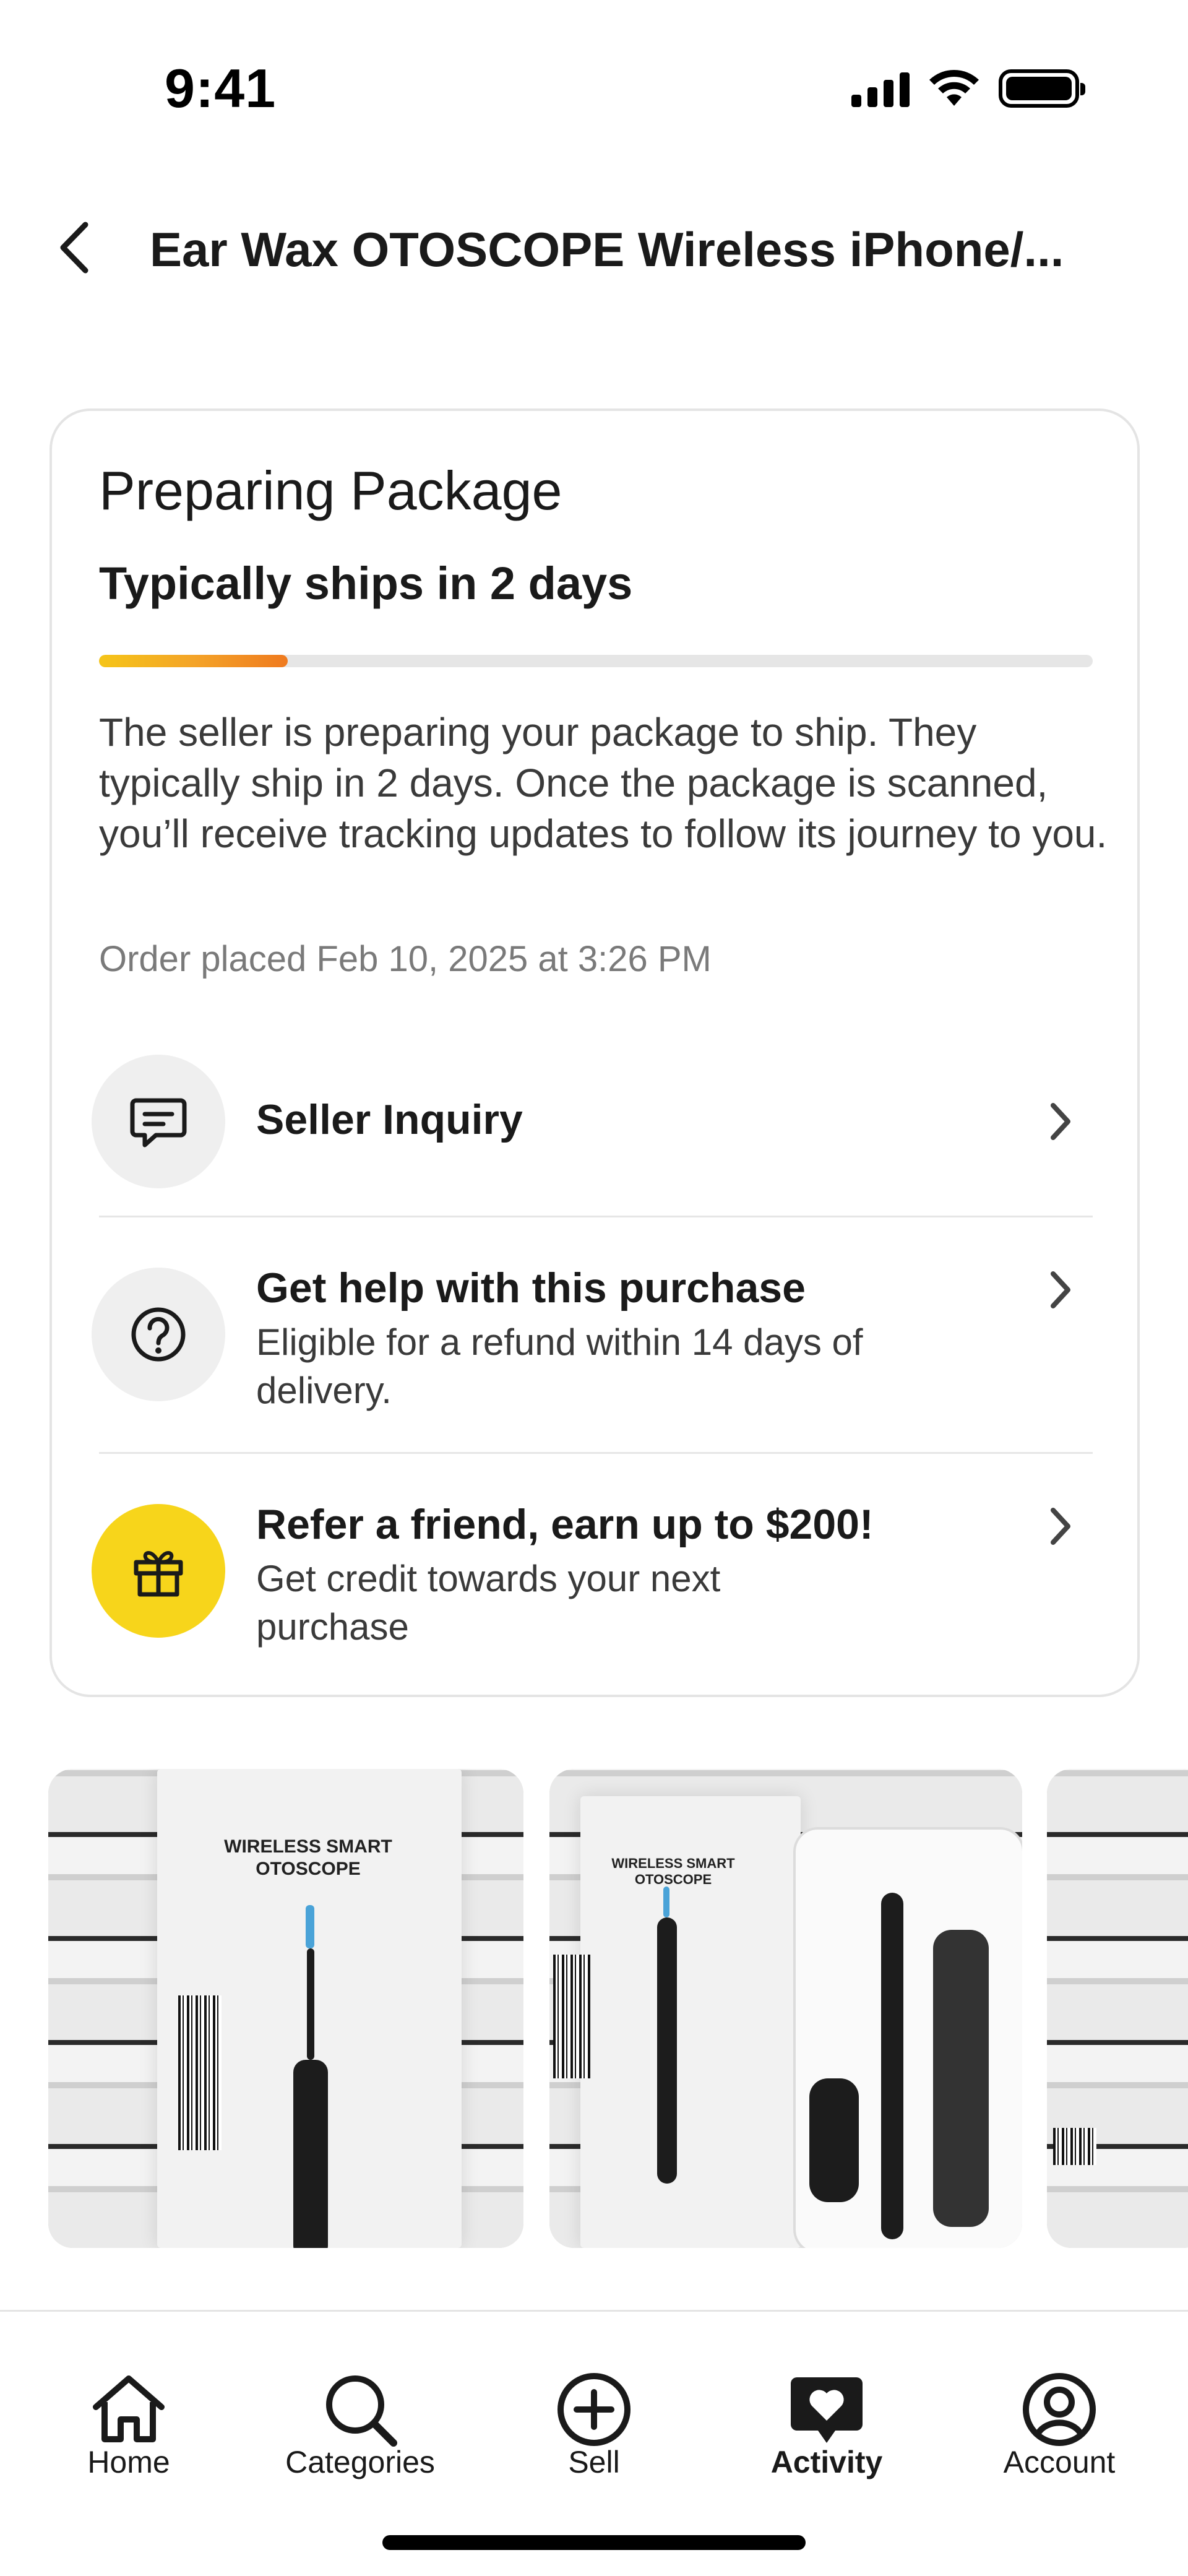 The width and height of the screenshot is (1188, 2576). What do you see at coordinates (128, 2462) in the screenshot?
I see `tab-label: Home` at bounding box center [128, 2462].